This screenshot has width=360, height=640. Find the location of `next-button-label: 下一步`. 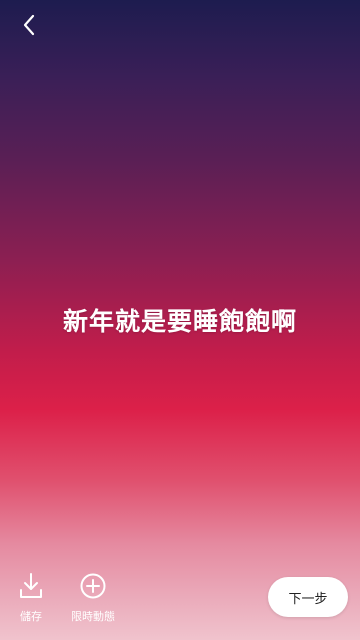

next-button-label: 下一步 is located at coordinates (308, 599).